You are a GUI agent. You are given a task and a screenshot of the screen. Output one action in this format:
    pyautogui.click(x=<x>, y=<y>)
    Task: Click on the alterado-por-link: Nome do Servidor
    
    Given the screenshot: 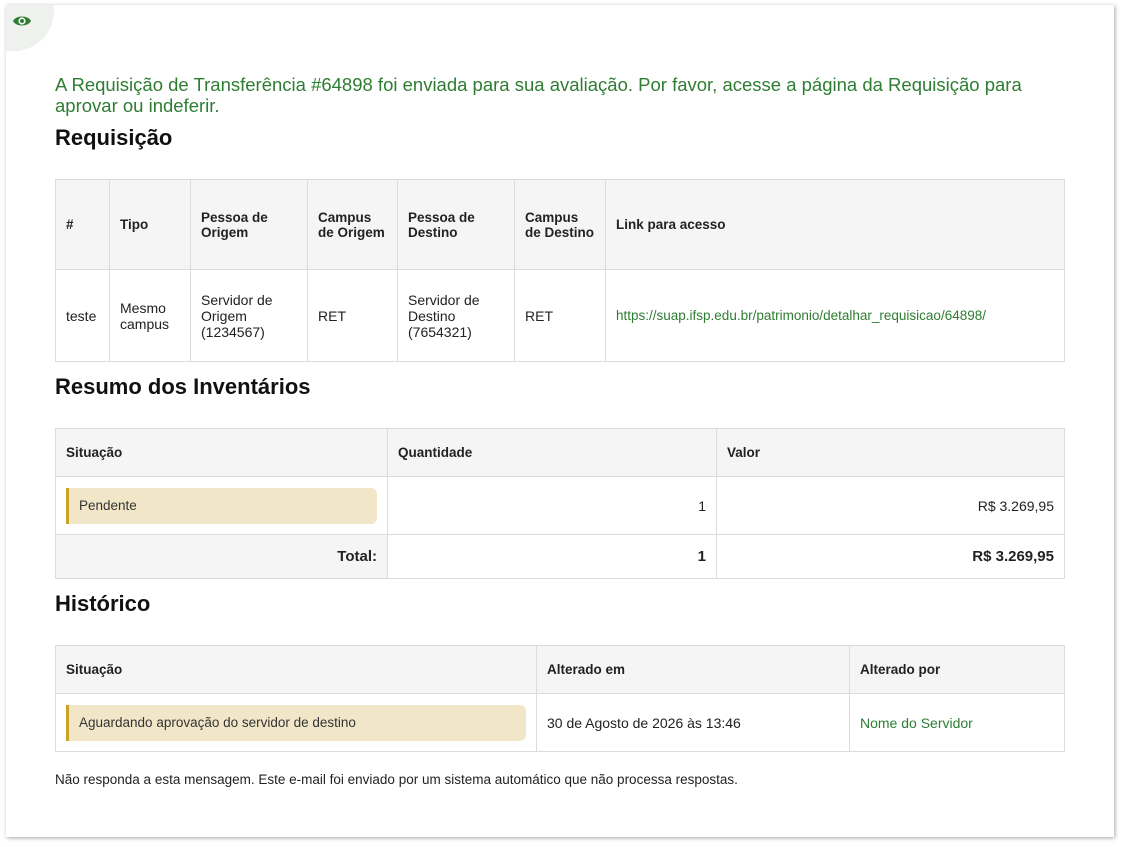 What is the action you would take?
    pyautogui.click(x=916, y=723)
    